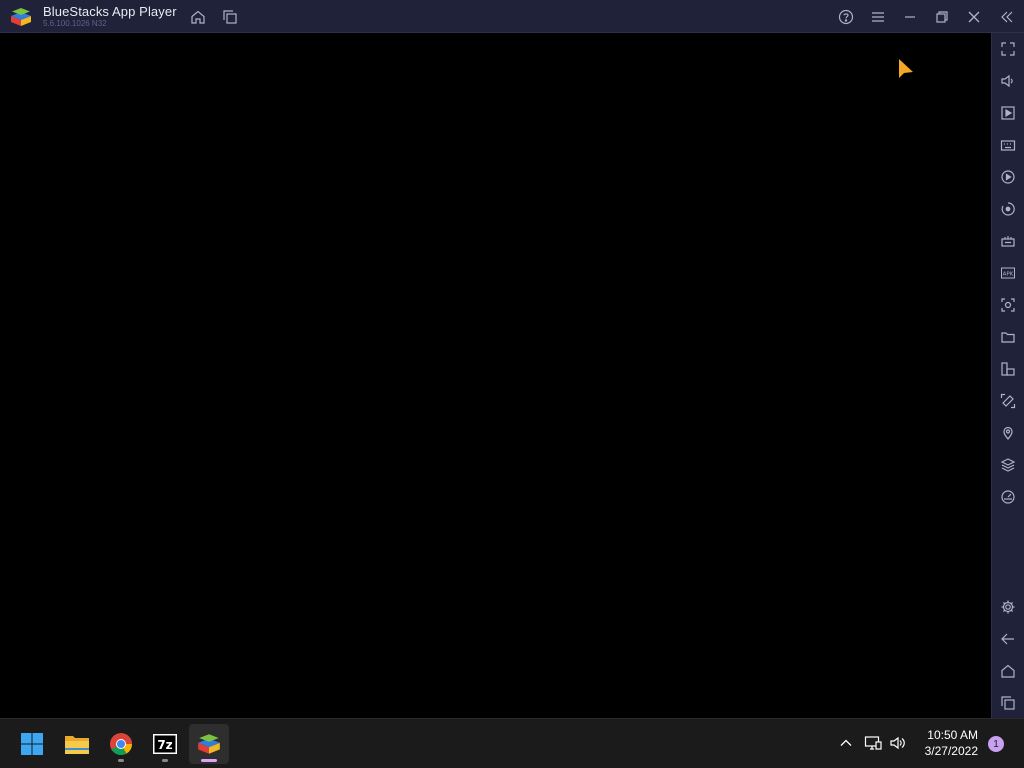 This screenshot has width=1024, height=768. I want to click on macro-play-button, so click(1008, 209).